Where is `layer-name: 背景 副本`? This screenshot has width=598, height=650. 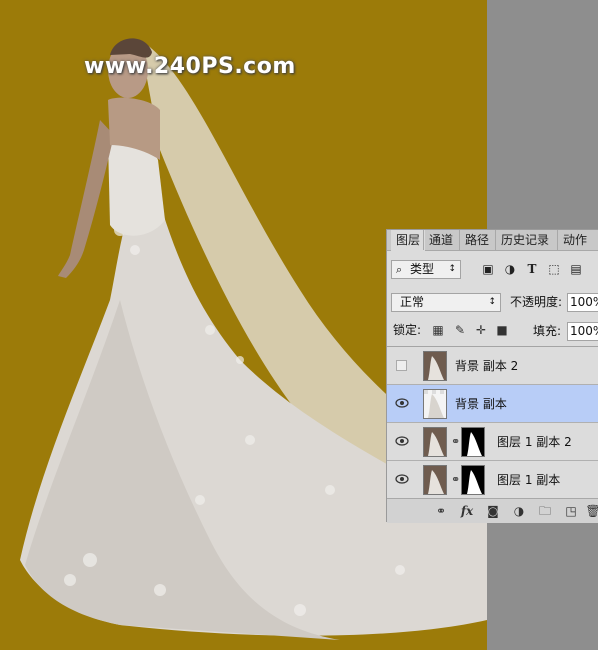
layer-name: 背景 副本 is located at coordinates (481, 404).